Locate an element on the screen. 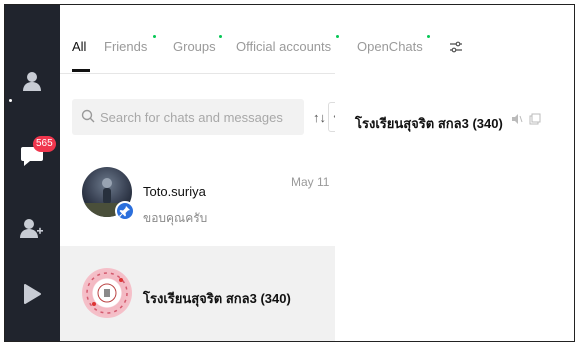  tab-official-accounts: Official accounts is located at coordinates (283, 46).